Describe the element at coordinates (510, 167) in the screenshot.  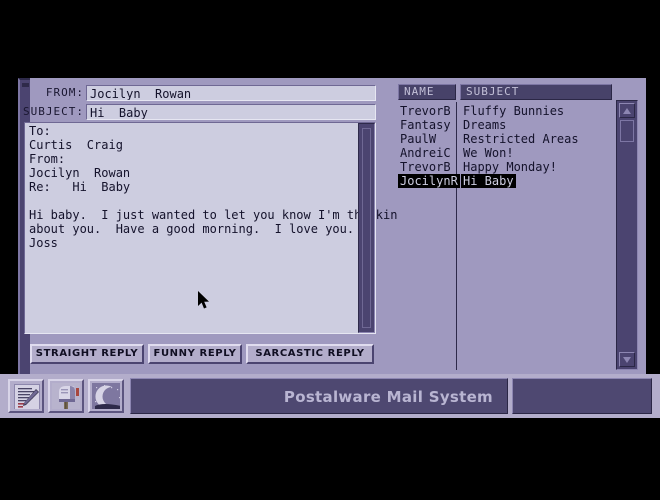
I see `message-subject: Happy Monday!` at that location.